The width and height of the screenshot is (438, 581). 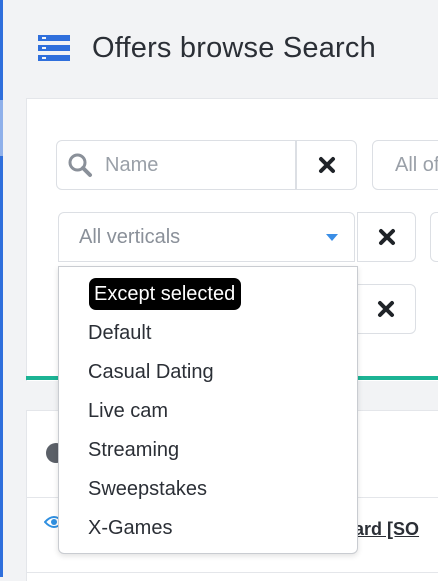 I want to click on name-search-field, so click(x=176, y=165).